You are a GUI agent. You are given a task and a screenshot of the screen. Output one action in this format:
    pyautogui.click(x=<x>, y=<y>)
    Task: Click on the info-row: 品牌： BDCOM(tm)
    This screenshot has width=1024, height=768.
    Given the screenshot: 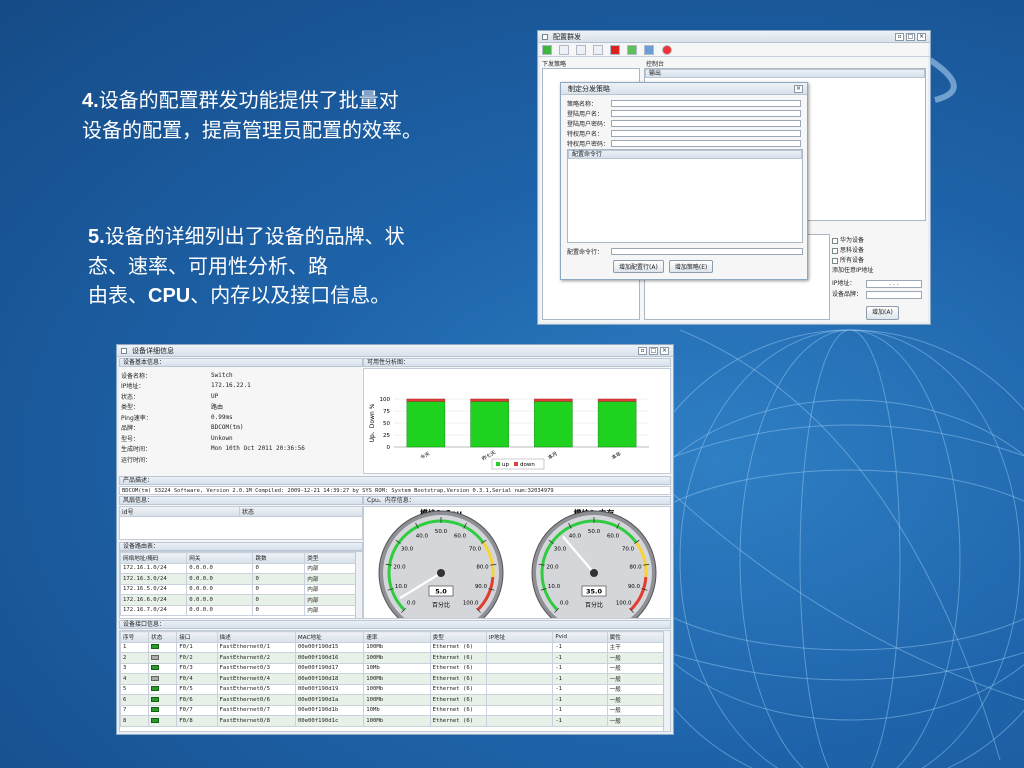 What is the action you would take?
    pyautogui.click(x=241, y=428)
    